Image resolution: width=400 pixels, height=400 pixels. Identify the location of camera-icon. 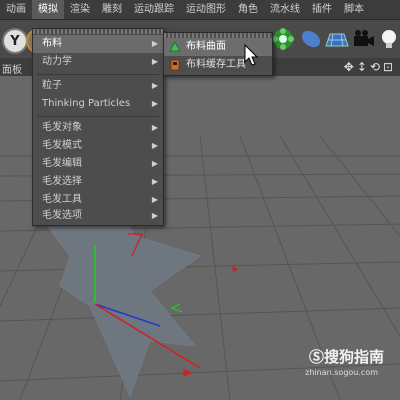
(363, 39).